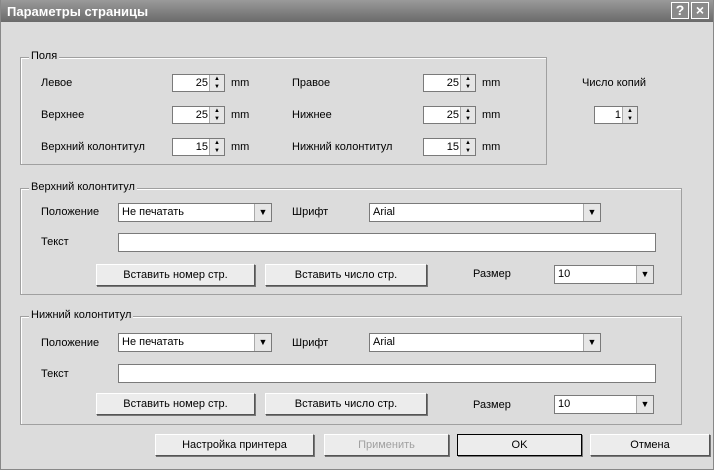 The width and height of the screenshot is (714, 470). Describe the element at coordinates (387, 242) in the screenshot. I see `header-text-input` at that location.